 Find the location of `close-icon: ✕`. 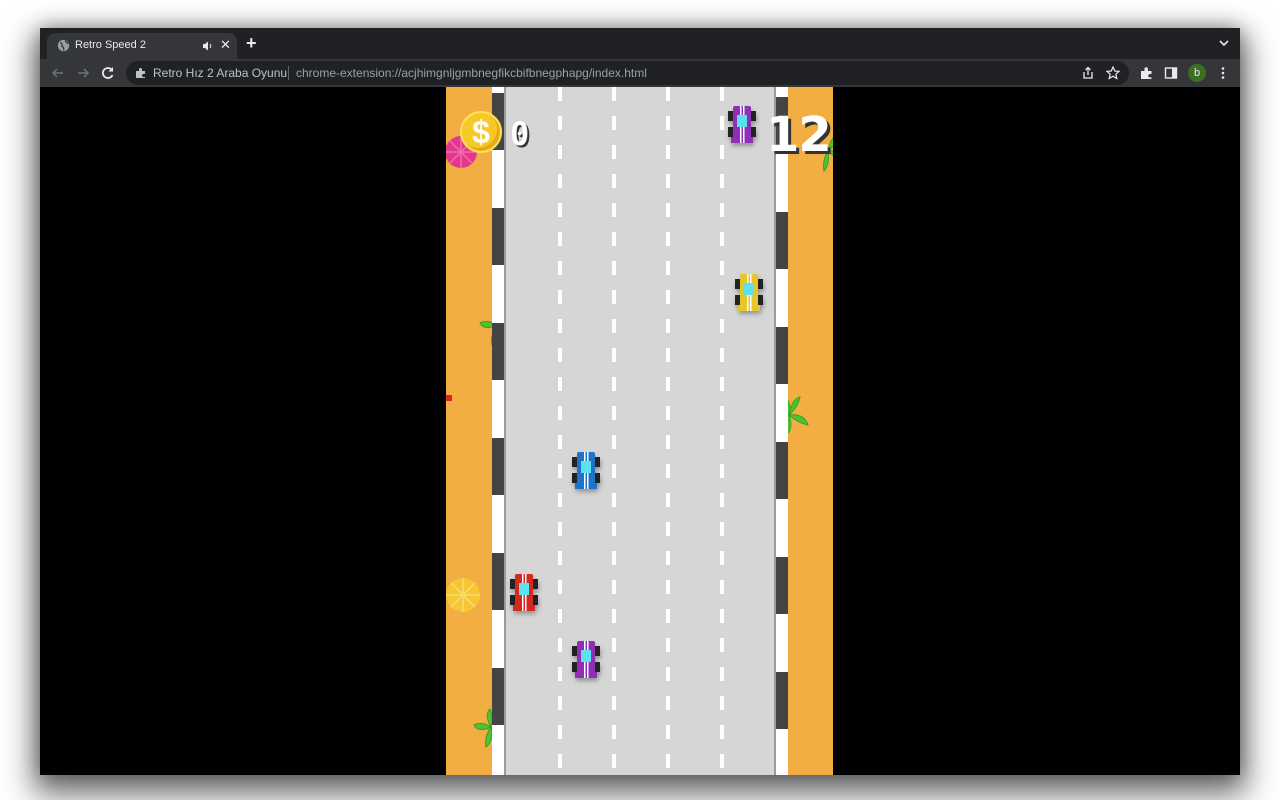

close-icon: ✕ is located at coordinates (225, 45).